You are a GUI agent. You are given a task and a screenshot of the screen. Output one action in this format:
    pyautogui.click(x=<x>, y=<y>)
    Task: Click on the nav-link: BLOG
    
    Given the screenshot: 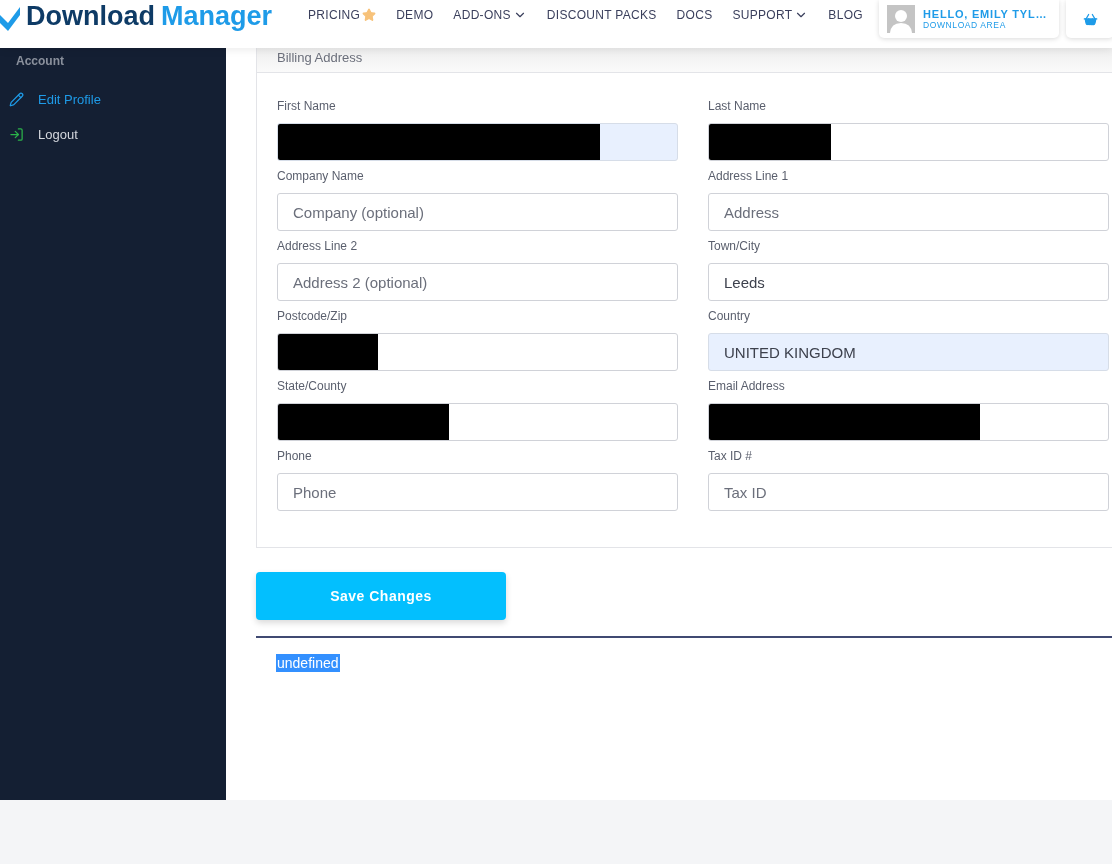 What is the action you would take?
    pyautogui.click(x=845, y=15)
    